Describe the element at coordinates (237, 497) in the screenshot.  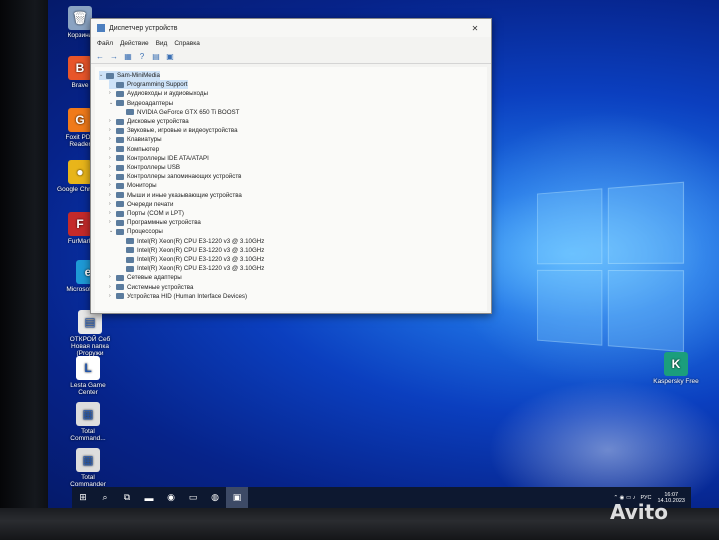
I see `device-manager-taskbar-icon: ▣` at that location.